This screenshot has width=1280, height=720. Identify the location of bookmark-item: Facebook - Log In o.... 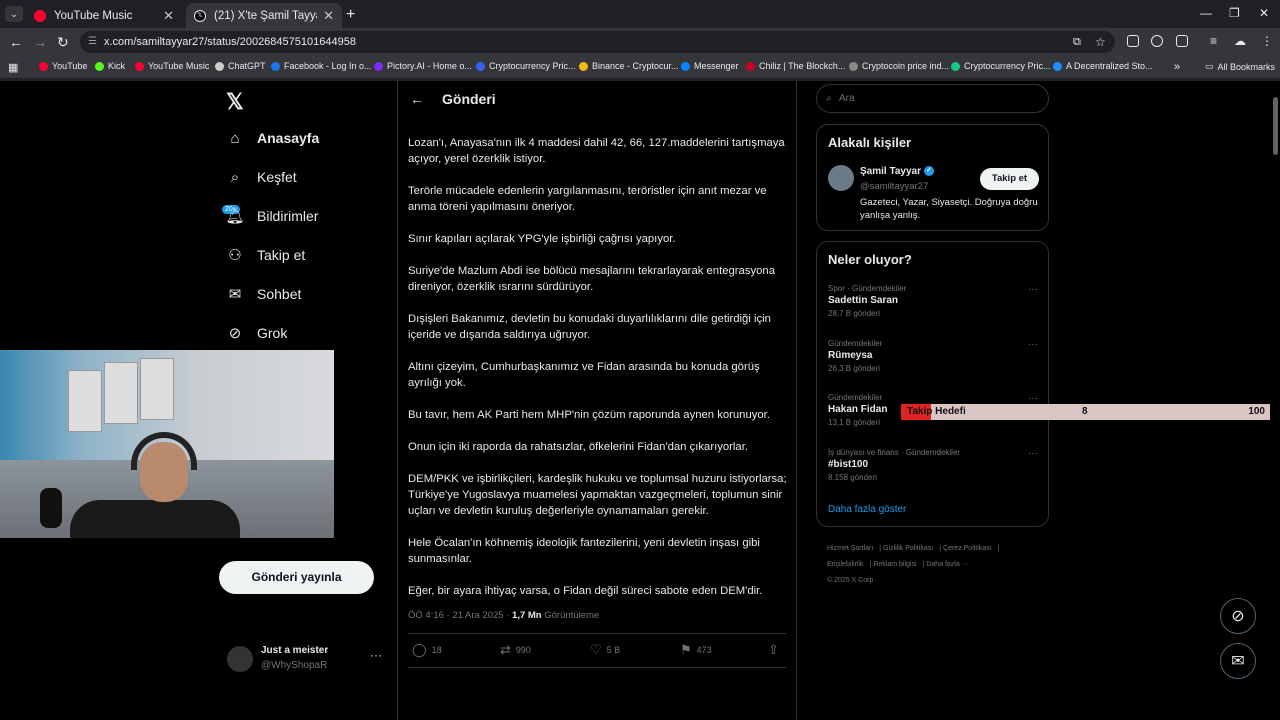
(321, 66).